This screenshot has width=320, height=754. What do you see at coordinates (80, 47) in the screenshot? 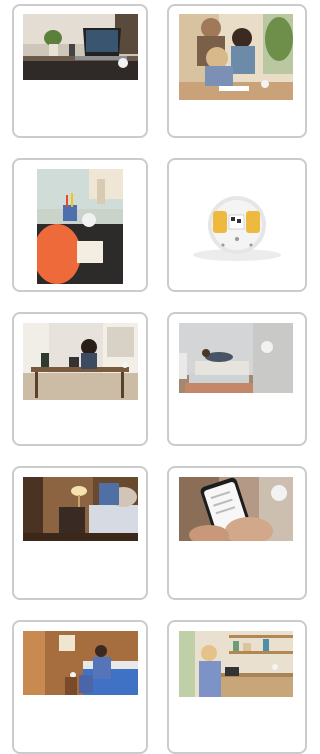
I see `desk-laptop-photo` at bounding box center [80, 47].